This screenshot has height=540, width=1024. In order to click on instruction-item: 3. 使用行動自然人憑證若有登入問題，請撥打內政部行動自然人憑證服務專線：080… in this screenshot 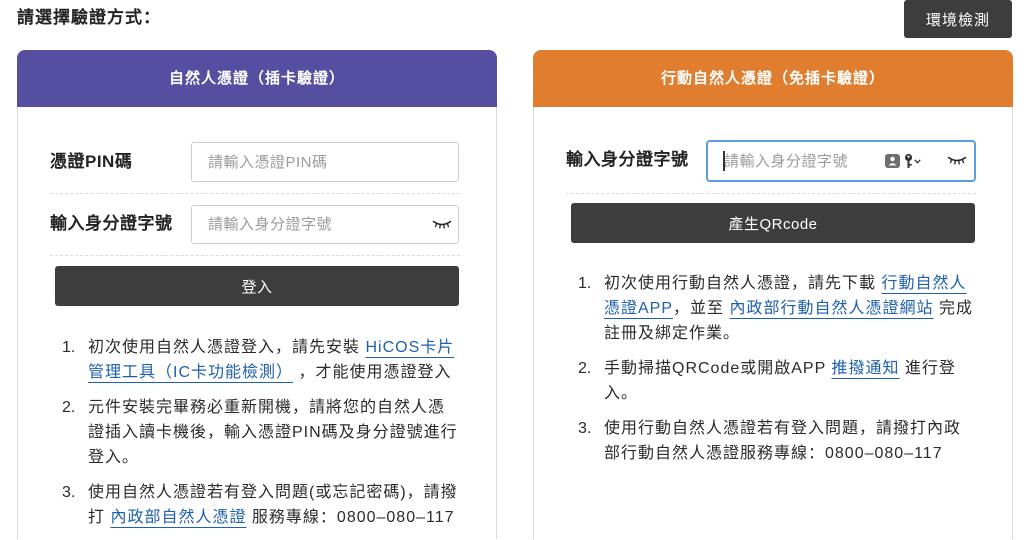, I will do `click(776, 441)`.